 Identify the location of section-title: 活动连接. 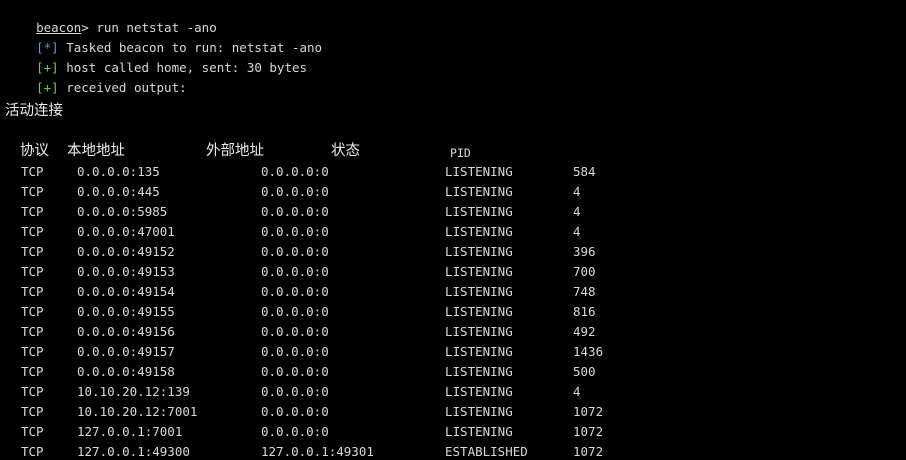
(34, 111).